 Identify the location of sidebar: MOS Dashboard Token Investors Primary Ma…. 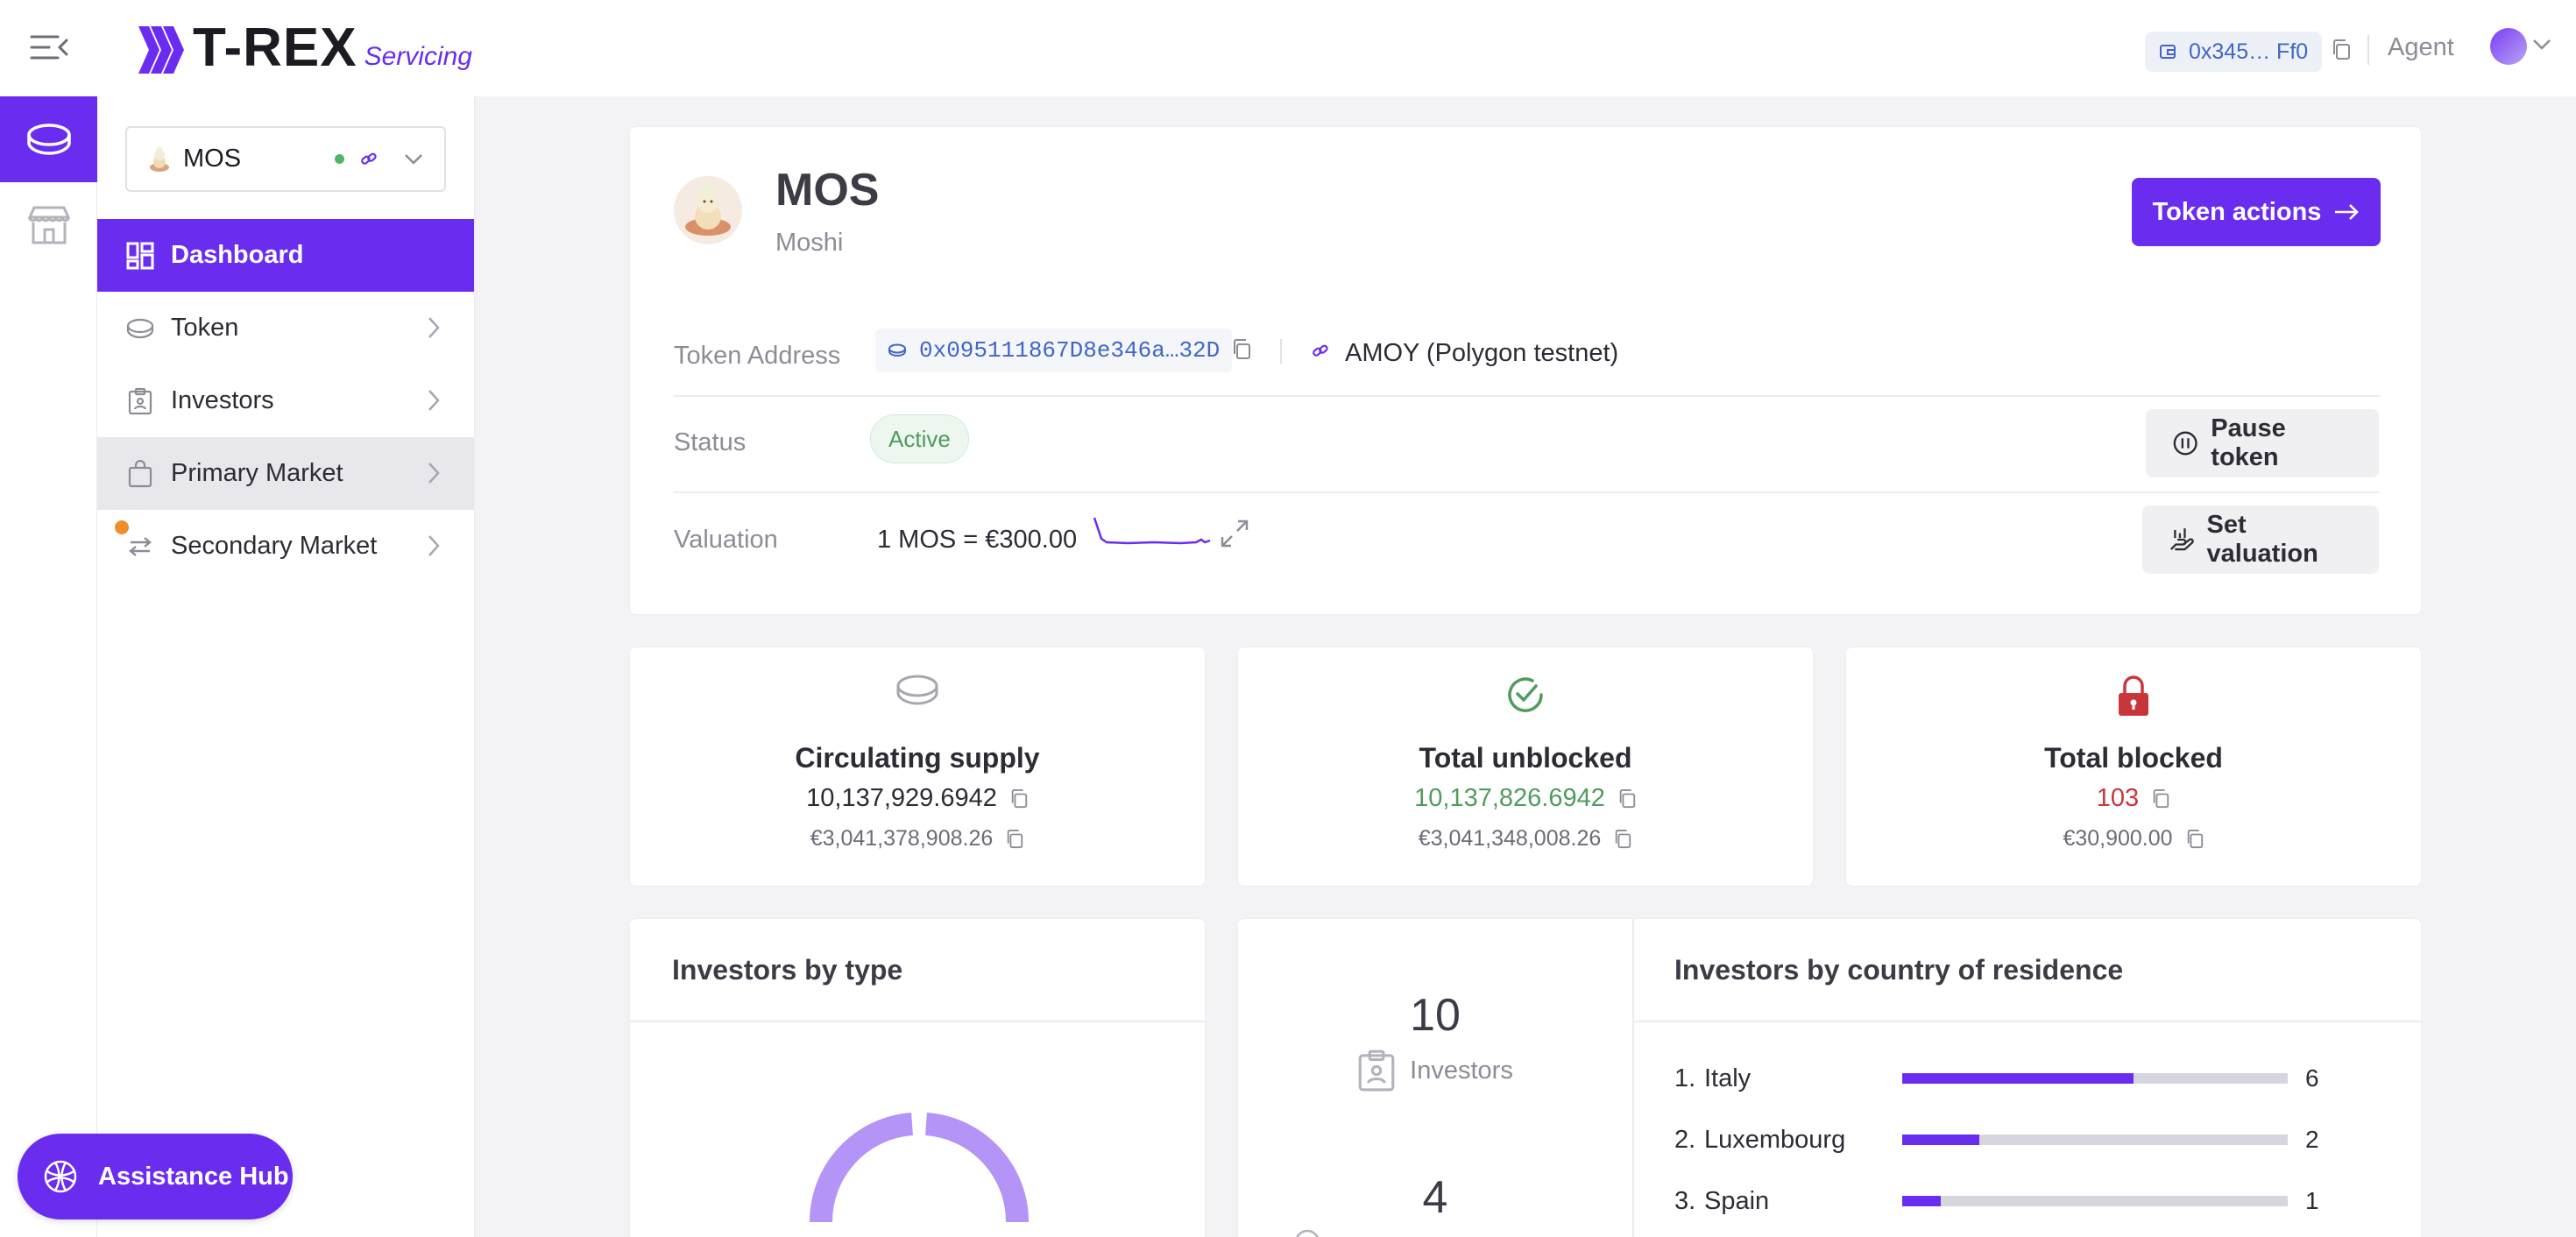
(286, 666).